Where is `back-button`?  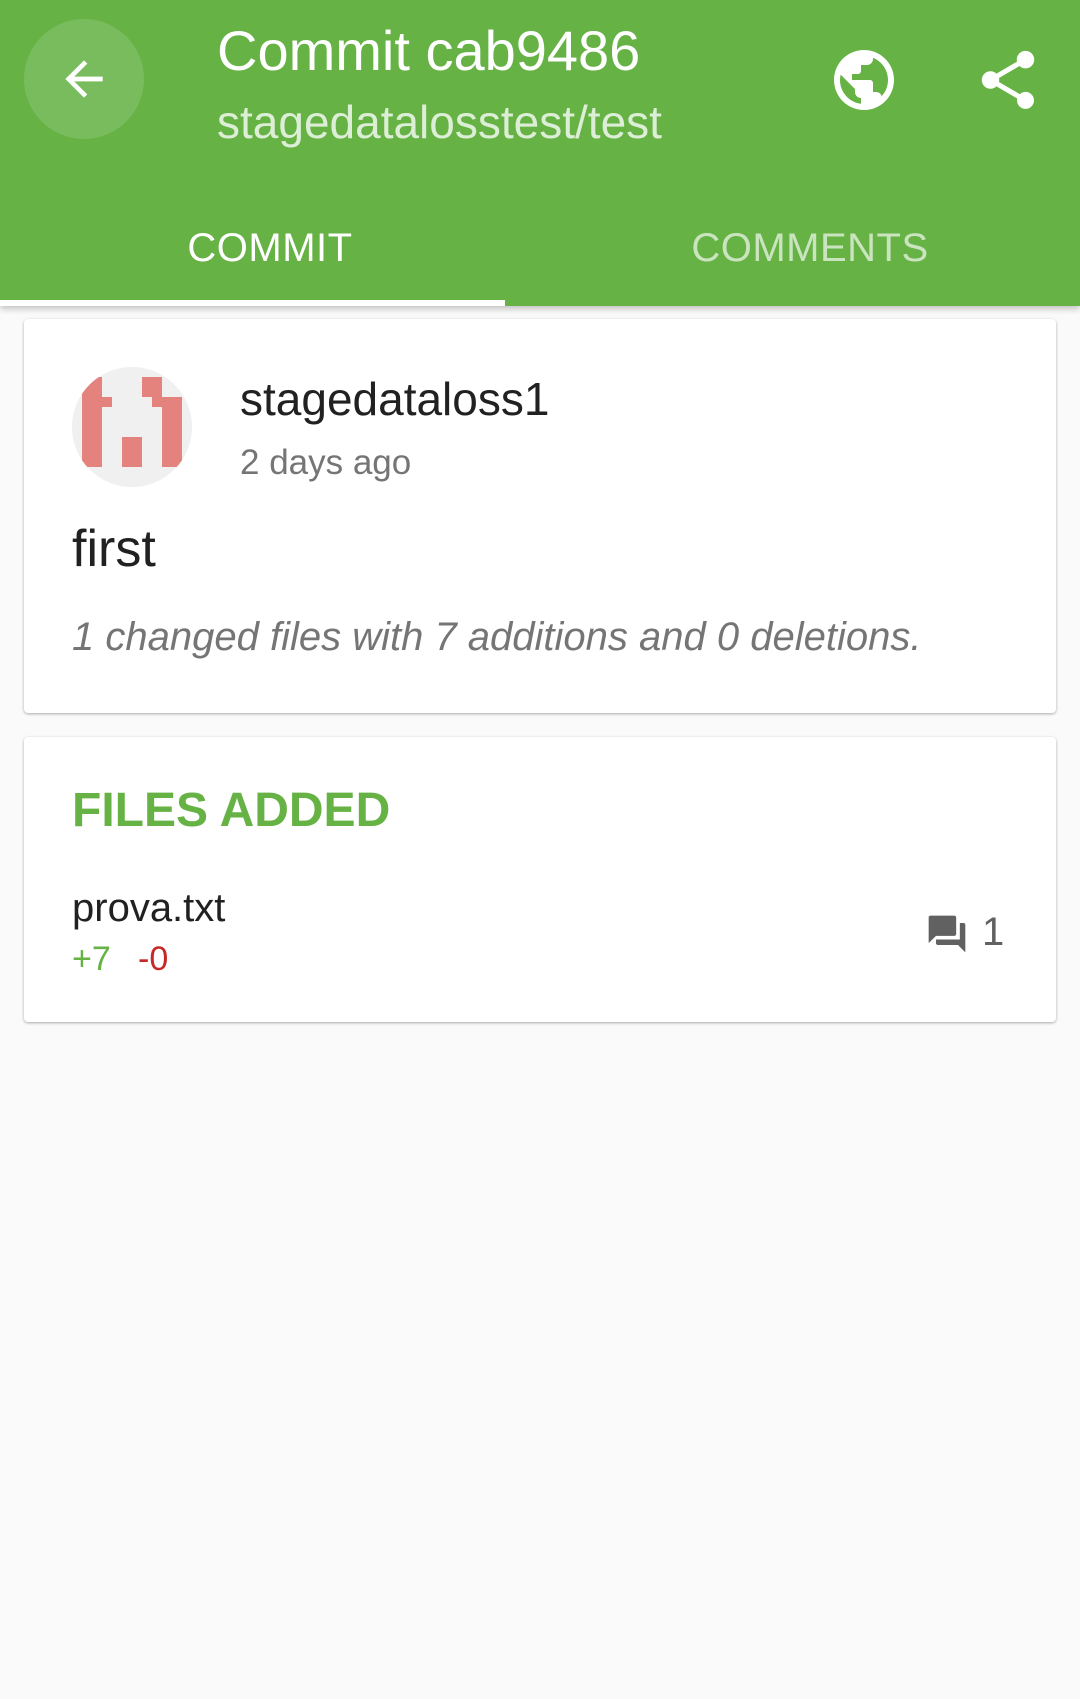 back-button is located at coordinates (84, 79).